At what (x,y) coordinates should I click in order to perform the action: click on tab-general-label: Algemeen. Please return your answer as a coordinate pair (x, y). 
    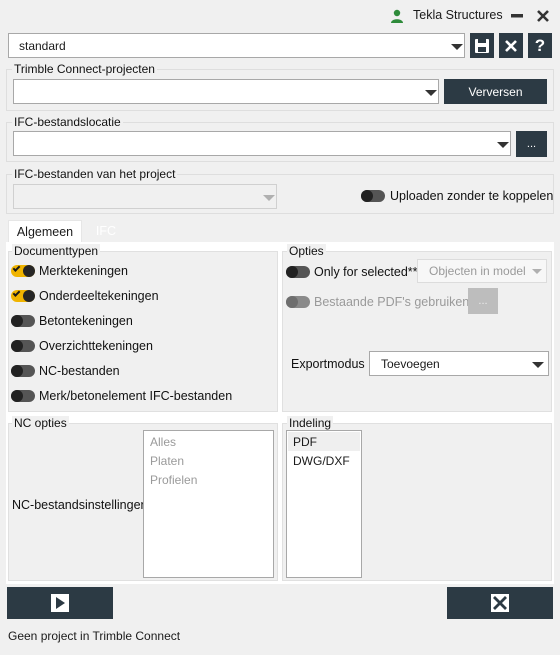
    Looking at the image, I should click on (45, 231).